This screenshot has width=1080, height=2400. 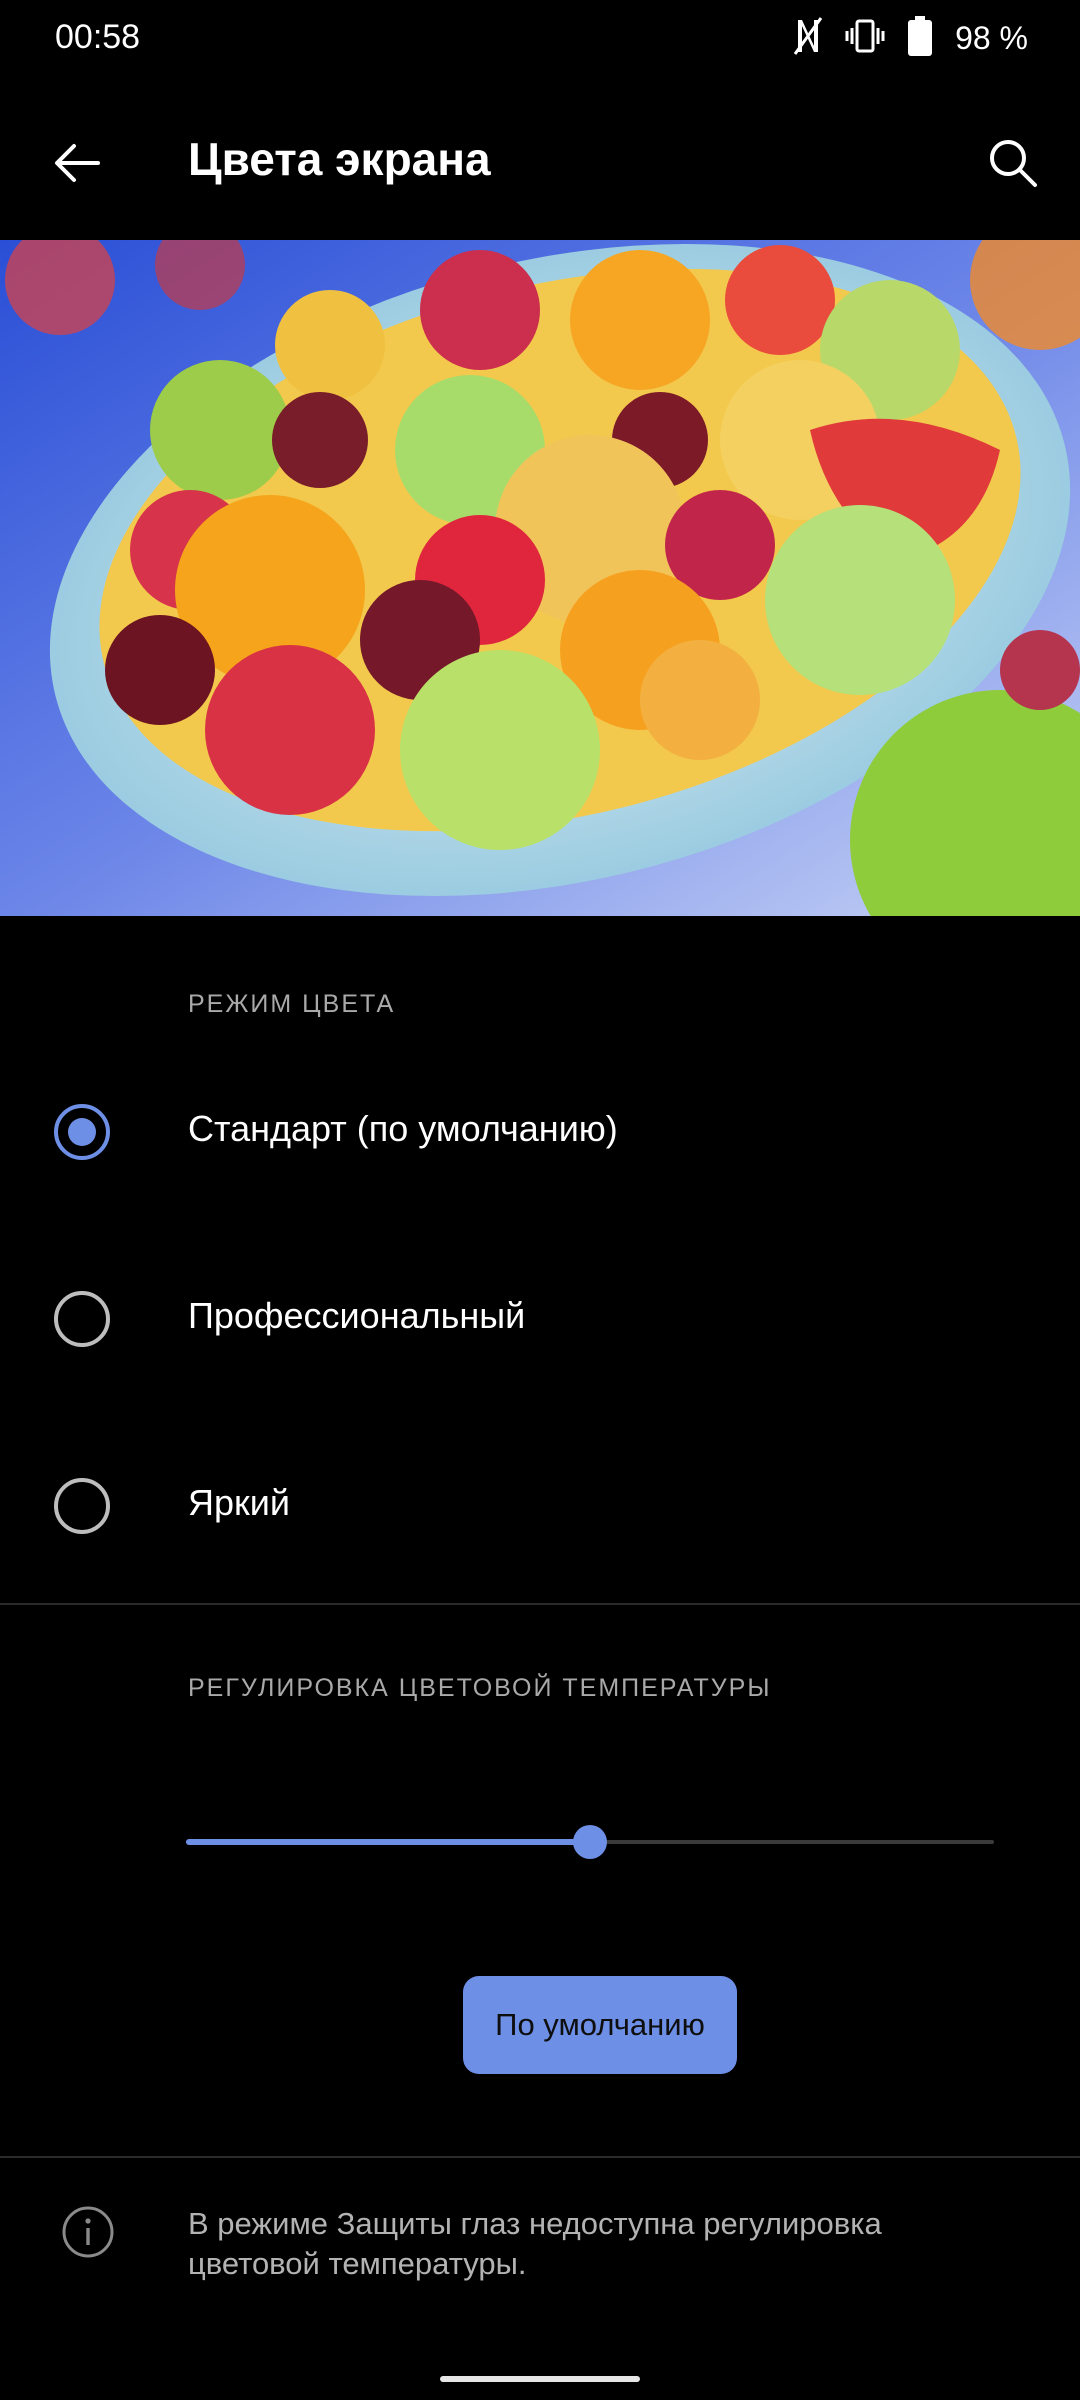 What do you see at coordinates (540, 1322) in the screenshot?
I see `radio-option-professional: Профессиональный` at bounding box center [540, 1322].